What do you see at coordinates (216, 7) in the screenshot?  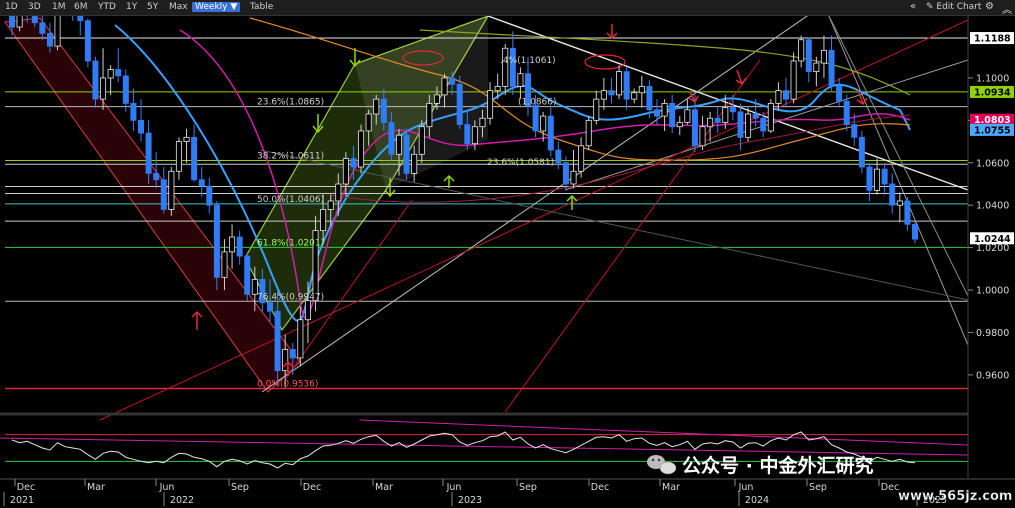 I see `frequency-dropdown: Weekly ▼` at bounding box center [216, 7].